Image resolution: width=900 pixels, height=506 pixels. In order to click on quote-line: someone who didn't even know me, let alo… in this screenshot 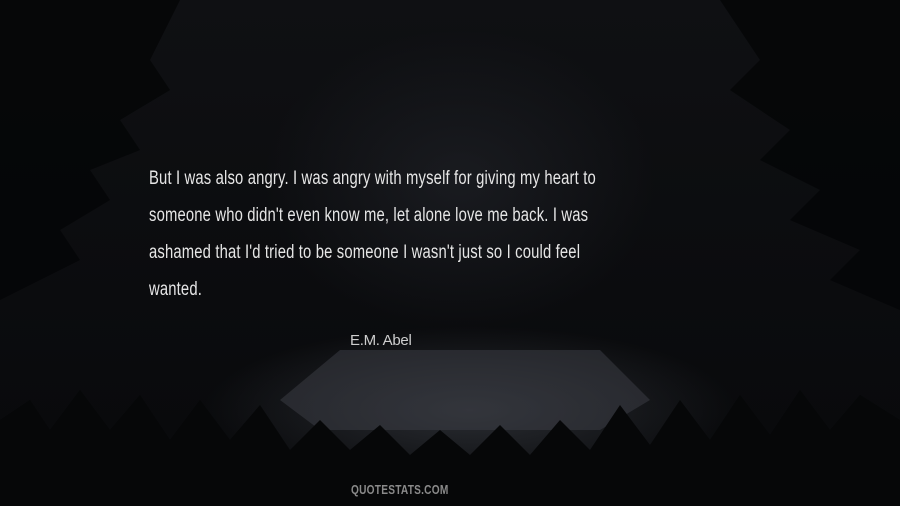, I will do `click(369, 215)`.